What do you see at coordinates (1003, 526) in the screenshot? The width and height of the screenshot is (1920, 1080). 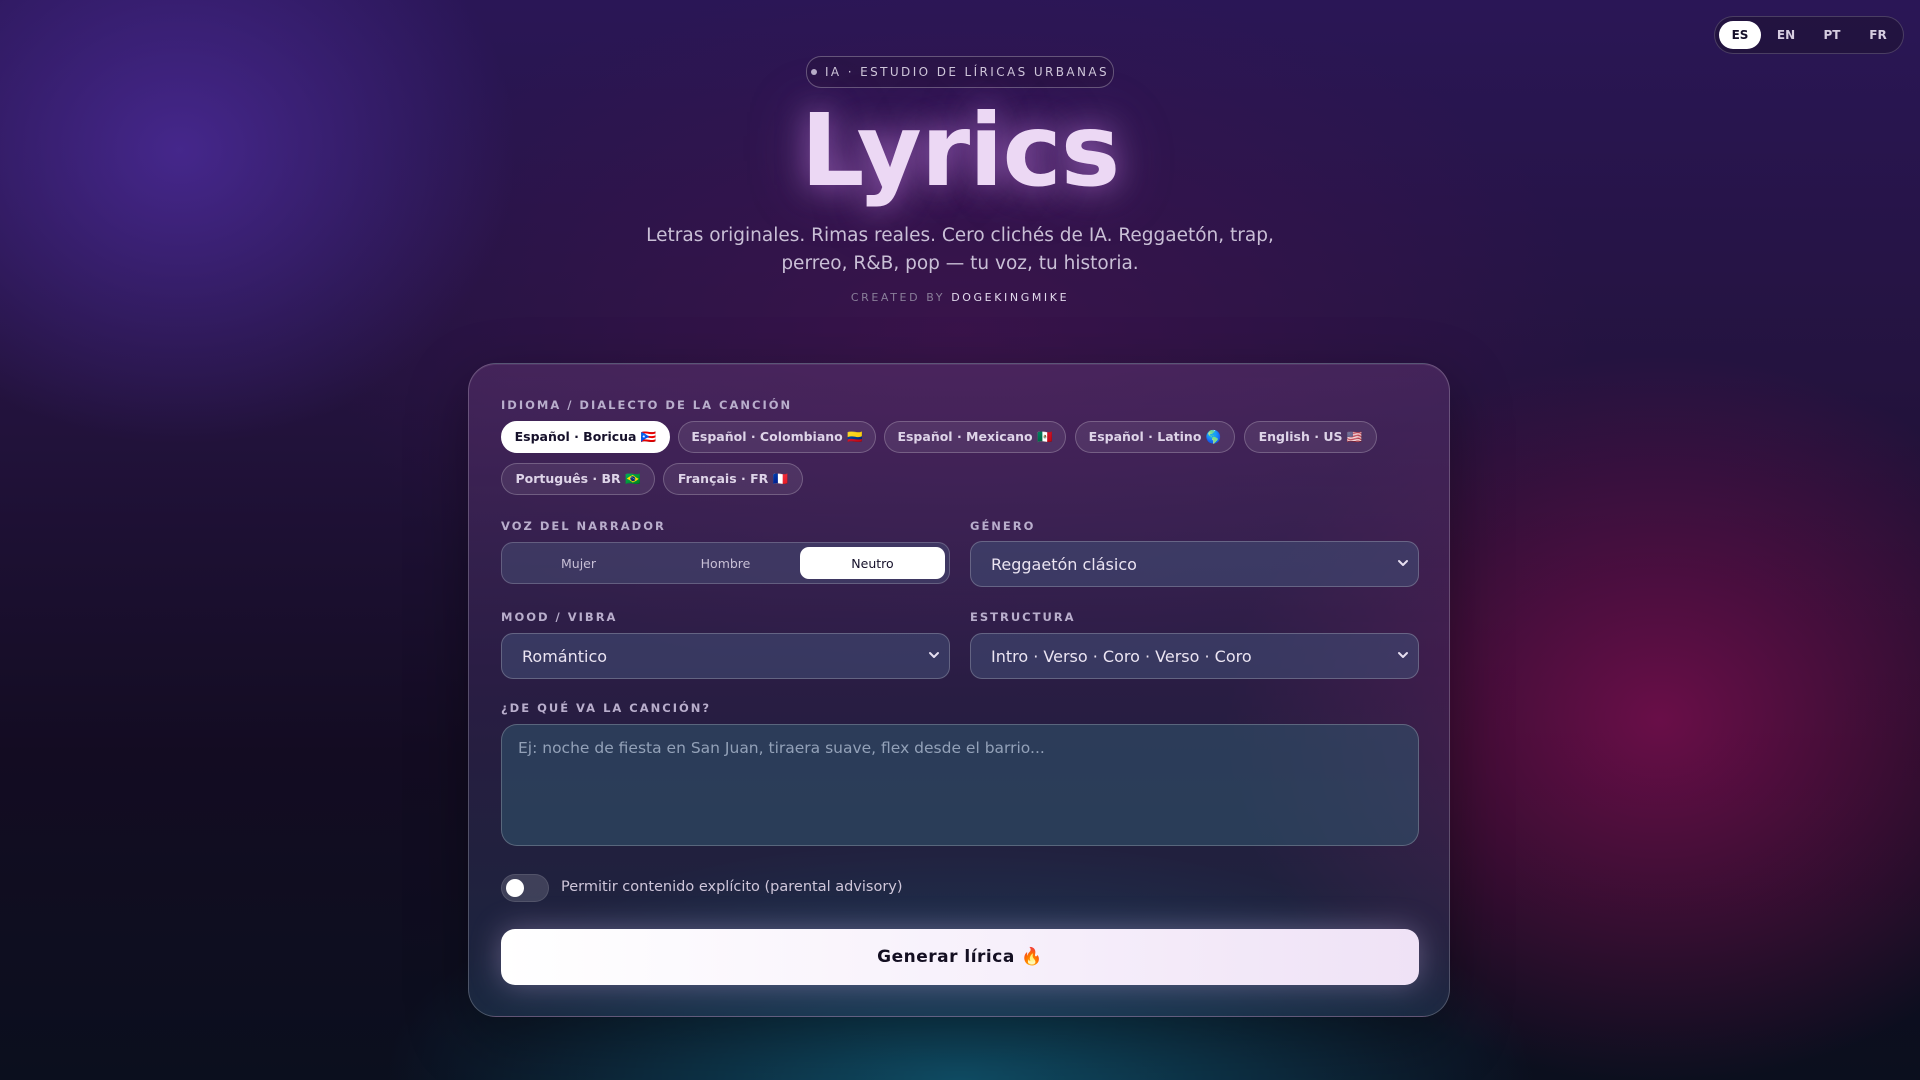 I see `genre-label: GÉNERO` at bounding box center [1003, 526].